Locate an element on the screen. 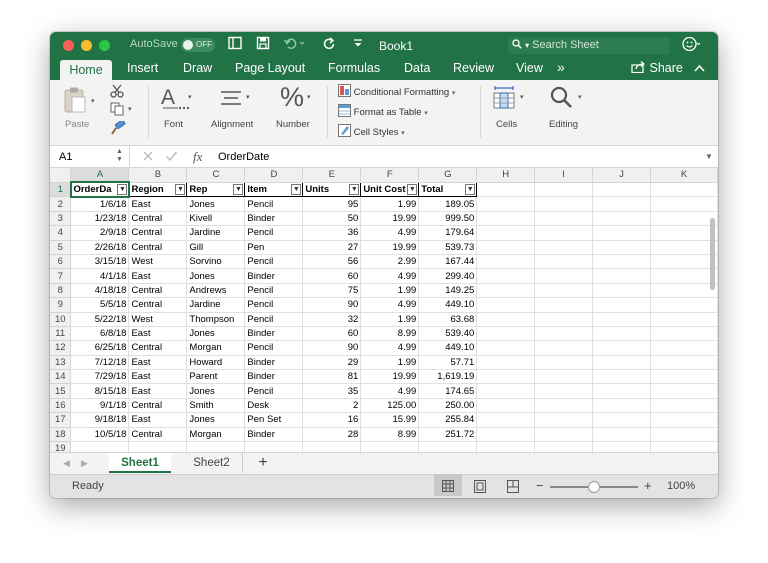 This screenshot has height=563, width=768. table-cell: 299.40 is located at coordinates (448, 276).